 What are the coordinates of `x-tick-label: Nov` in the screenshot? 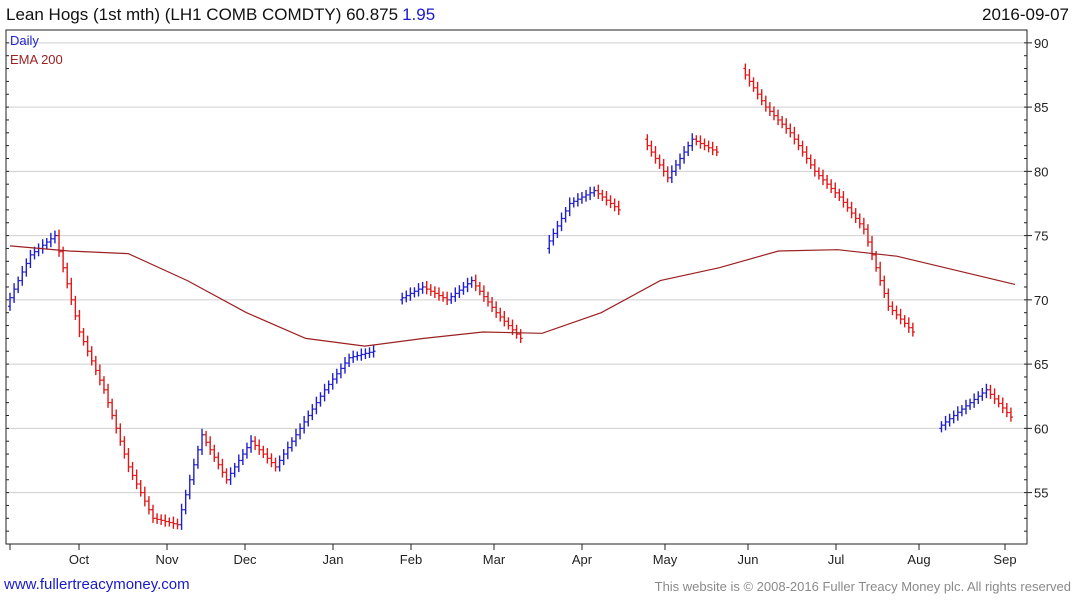 It's located at (167, 559).